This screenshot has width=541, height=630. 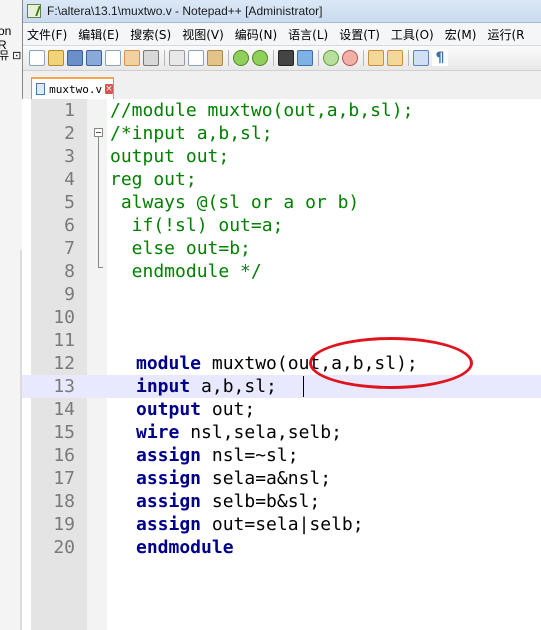 I want to click on close-icon, so click(x=113, y=58).